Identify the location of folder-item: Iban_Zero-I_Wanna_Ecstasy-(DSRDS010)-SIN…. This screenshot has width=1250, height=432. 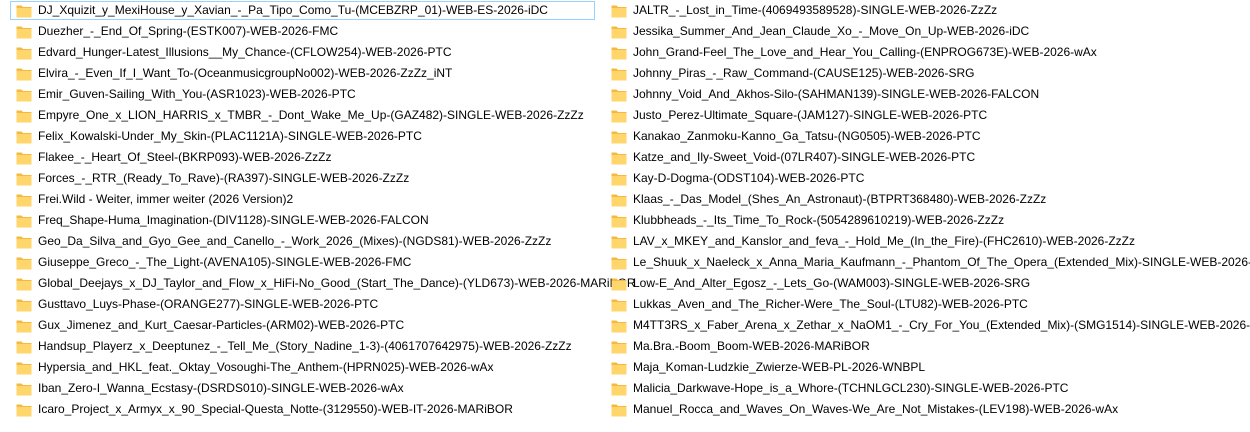
(302, 388).